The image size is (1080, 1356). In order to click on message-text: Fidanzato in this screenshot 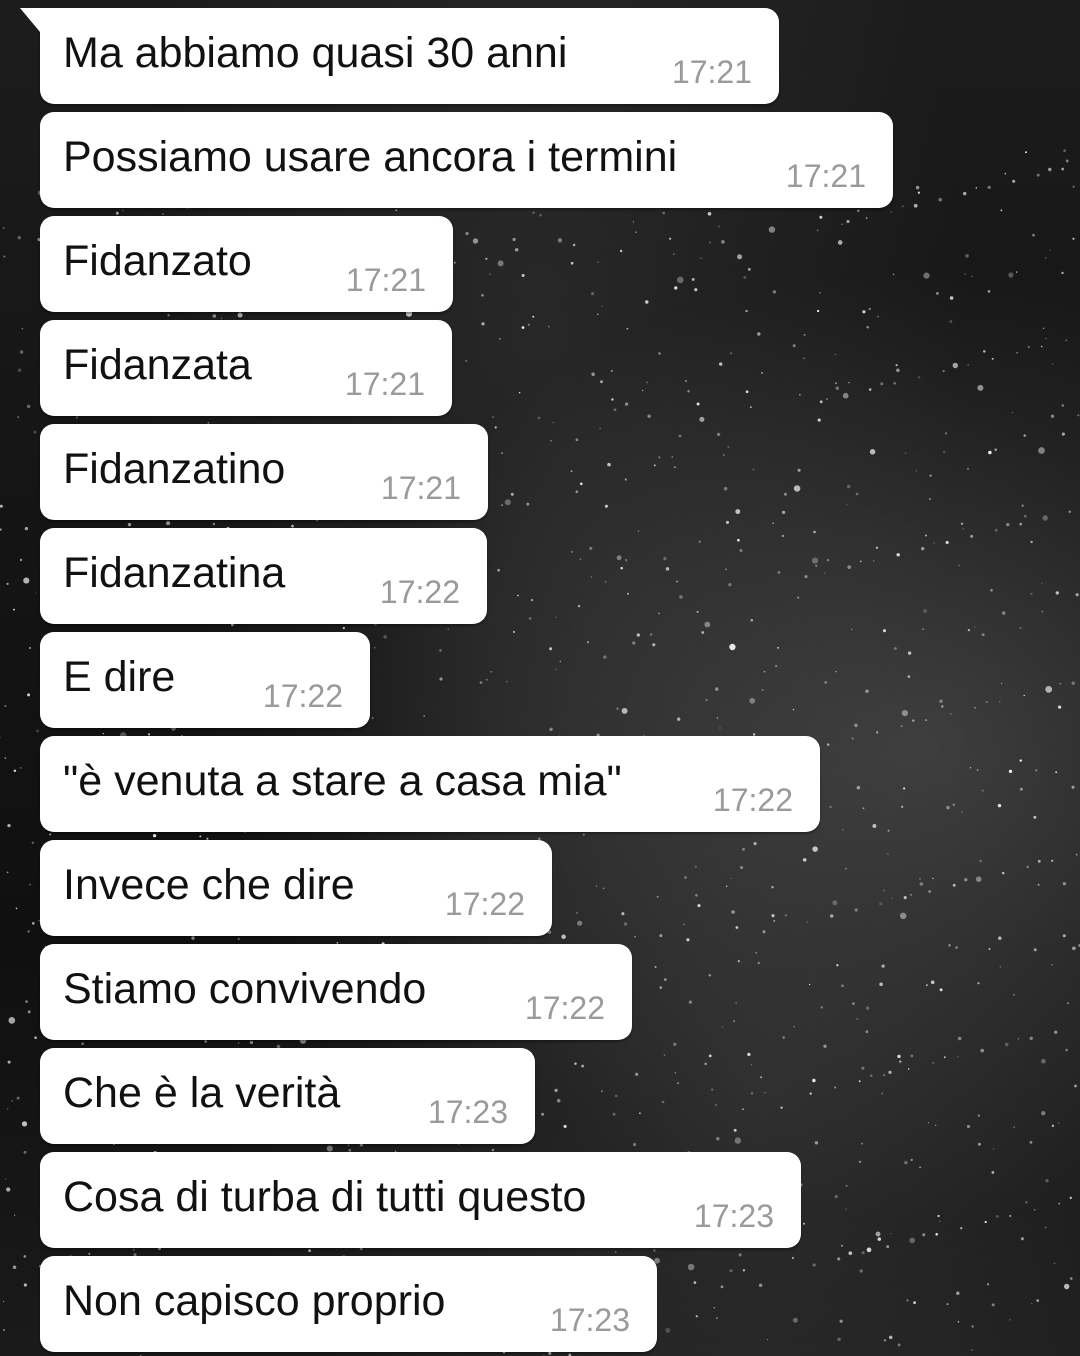, I will do `click(157, 261)`.